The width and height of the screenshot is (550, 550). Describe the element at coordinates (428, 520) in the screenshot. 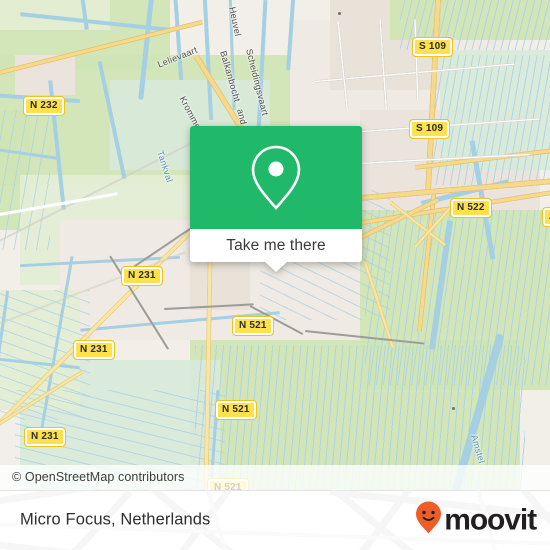

I see `moovit-pin-icon` at that location.